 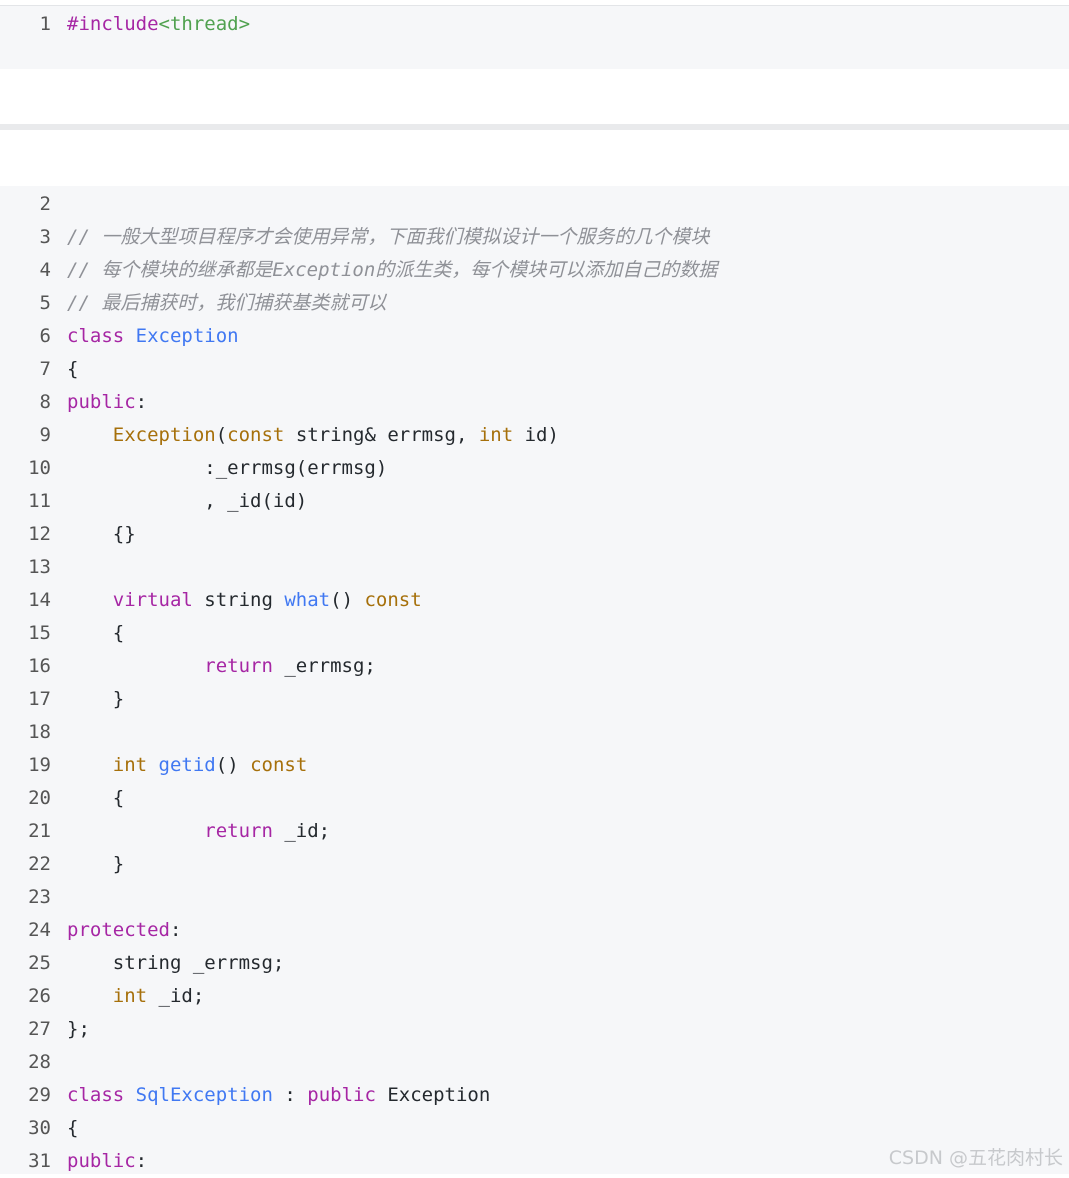 I want to click on line-number: 28, so click(x=39, y=1062).